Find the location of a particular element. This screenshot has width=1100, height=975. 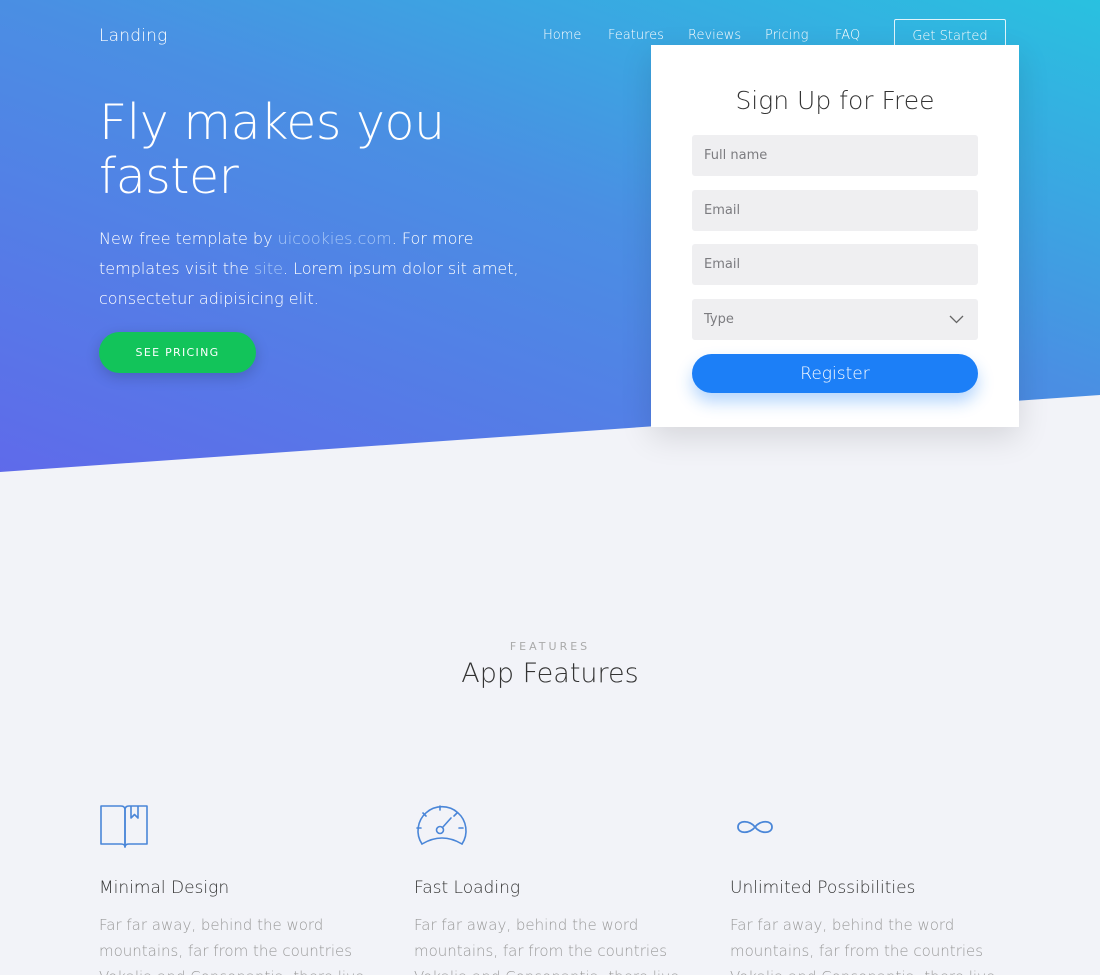

site-link: site is located at coordinates (268, 268).